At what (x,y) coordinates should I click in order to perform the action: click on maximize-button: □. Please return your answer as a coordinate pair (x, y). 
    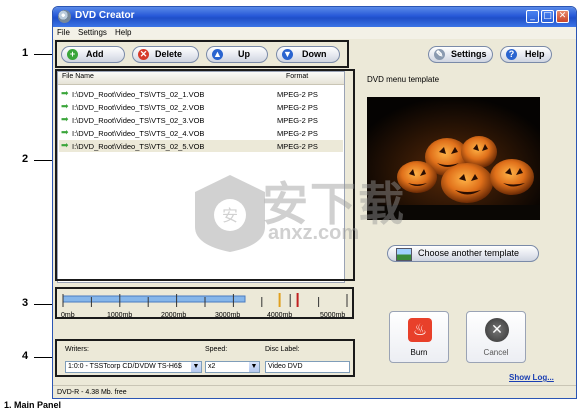
    Looking at the image, I should click on (547, 16).